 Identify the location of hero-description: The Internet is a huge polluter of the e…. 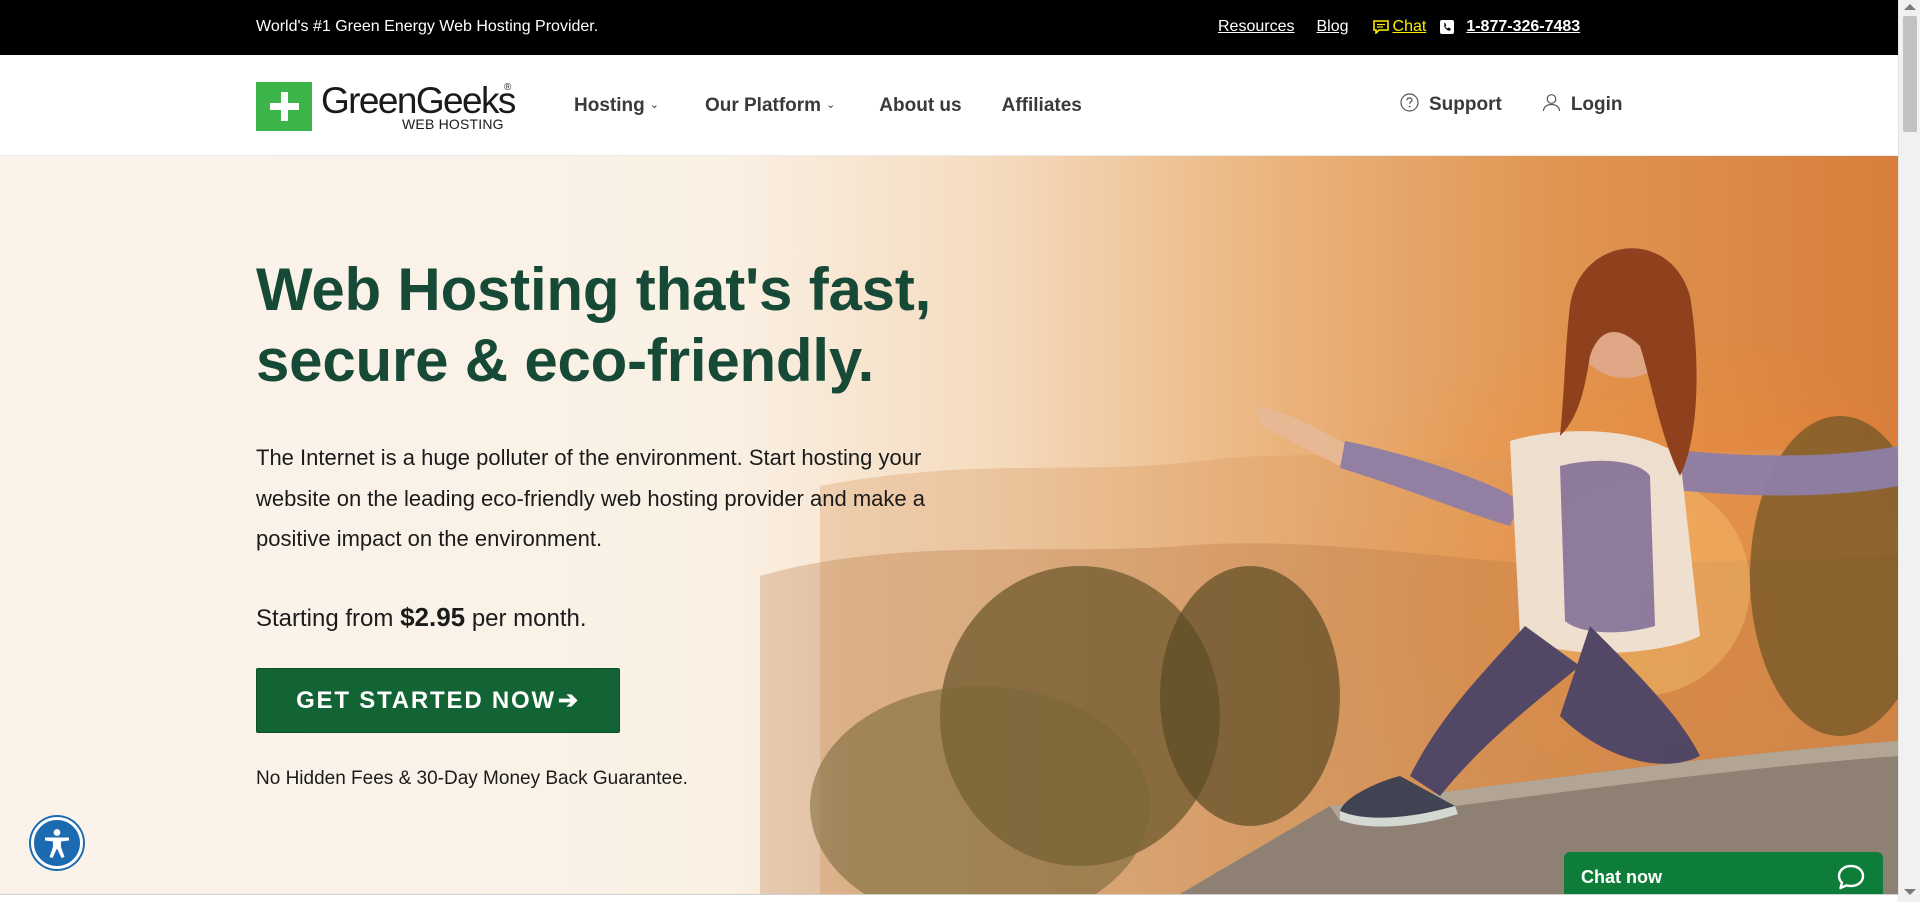
(590, 498).